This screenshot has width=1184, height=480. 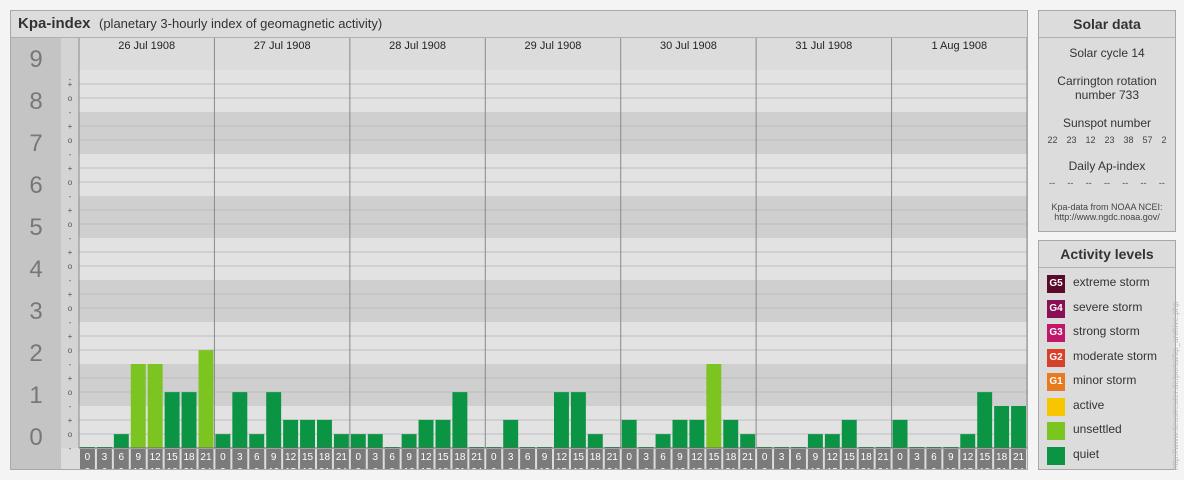 What do you see at coordinates (35, 395) in the screenshot?
I see `y-tick-label: 1` at bounding box center [35, 395].